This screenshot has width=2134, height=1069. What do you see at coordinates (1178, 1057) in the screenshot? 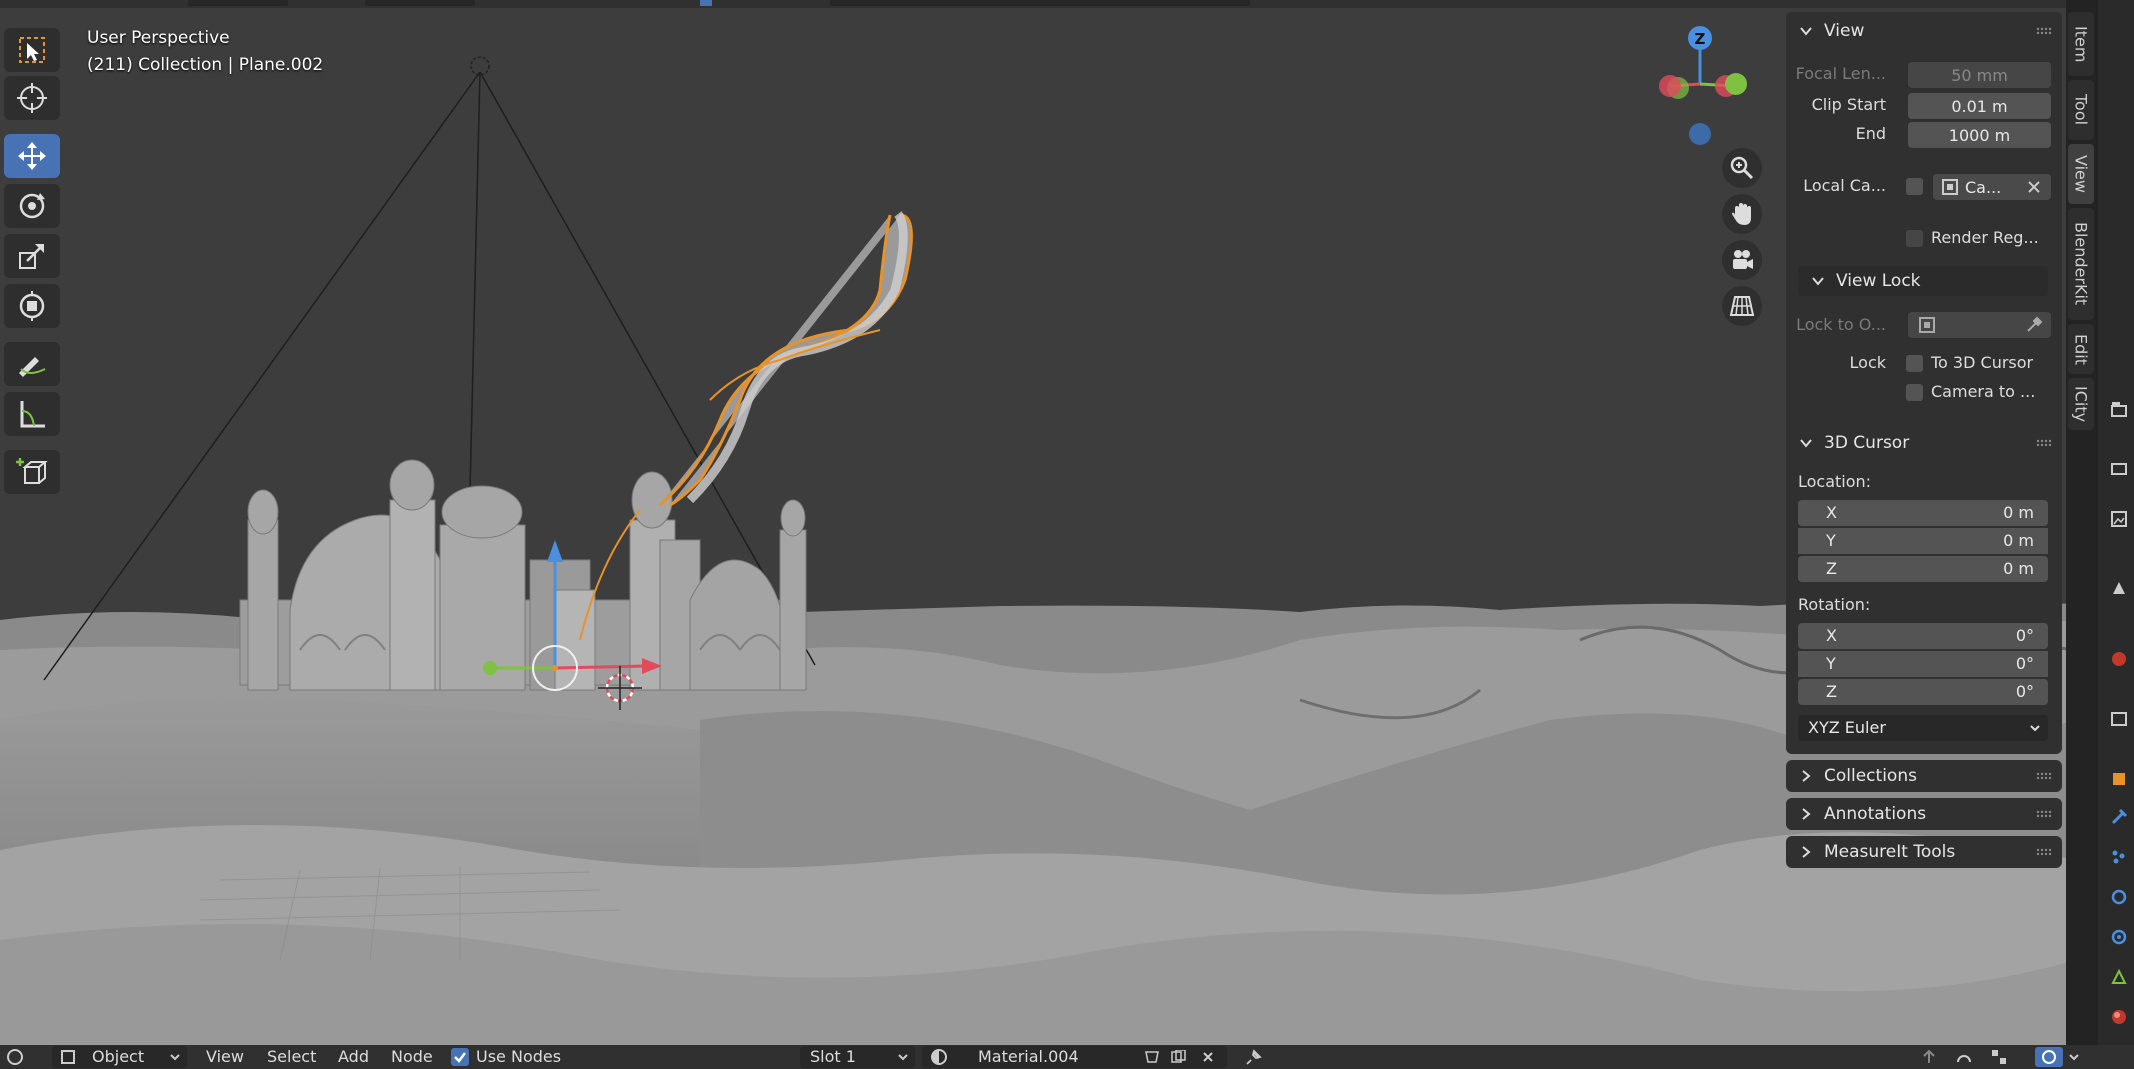
I see `duplicate-icon` at bounding box center [1178, 1057].